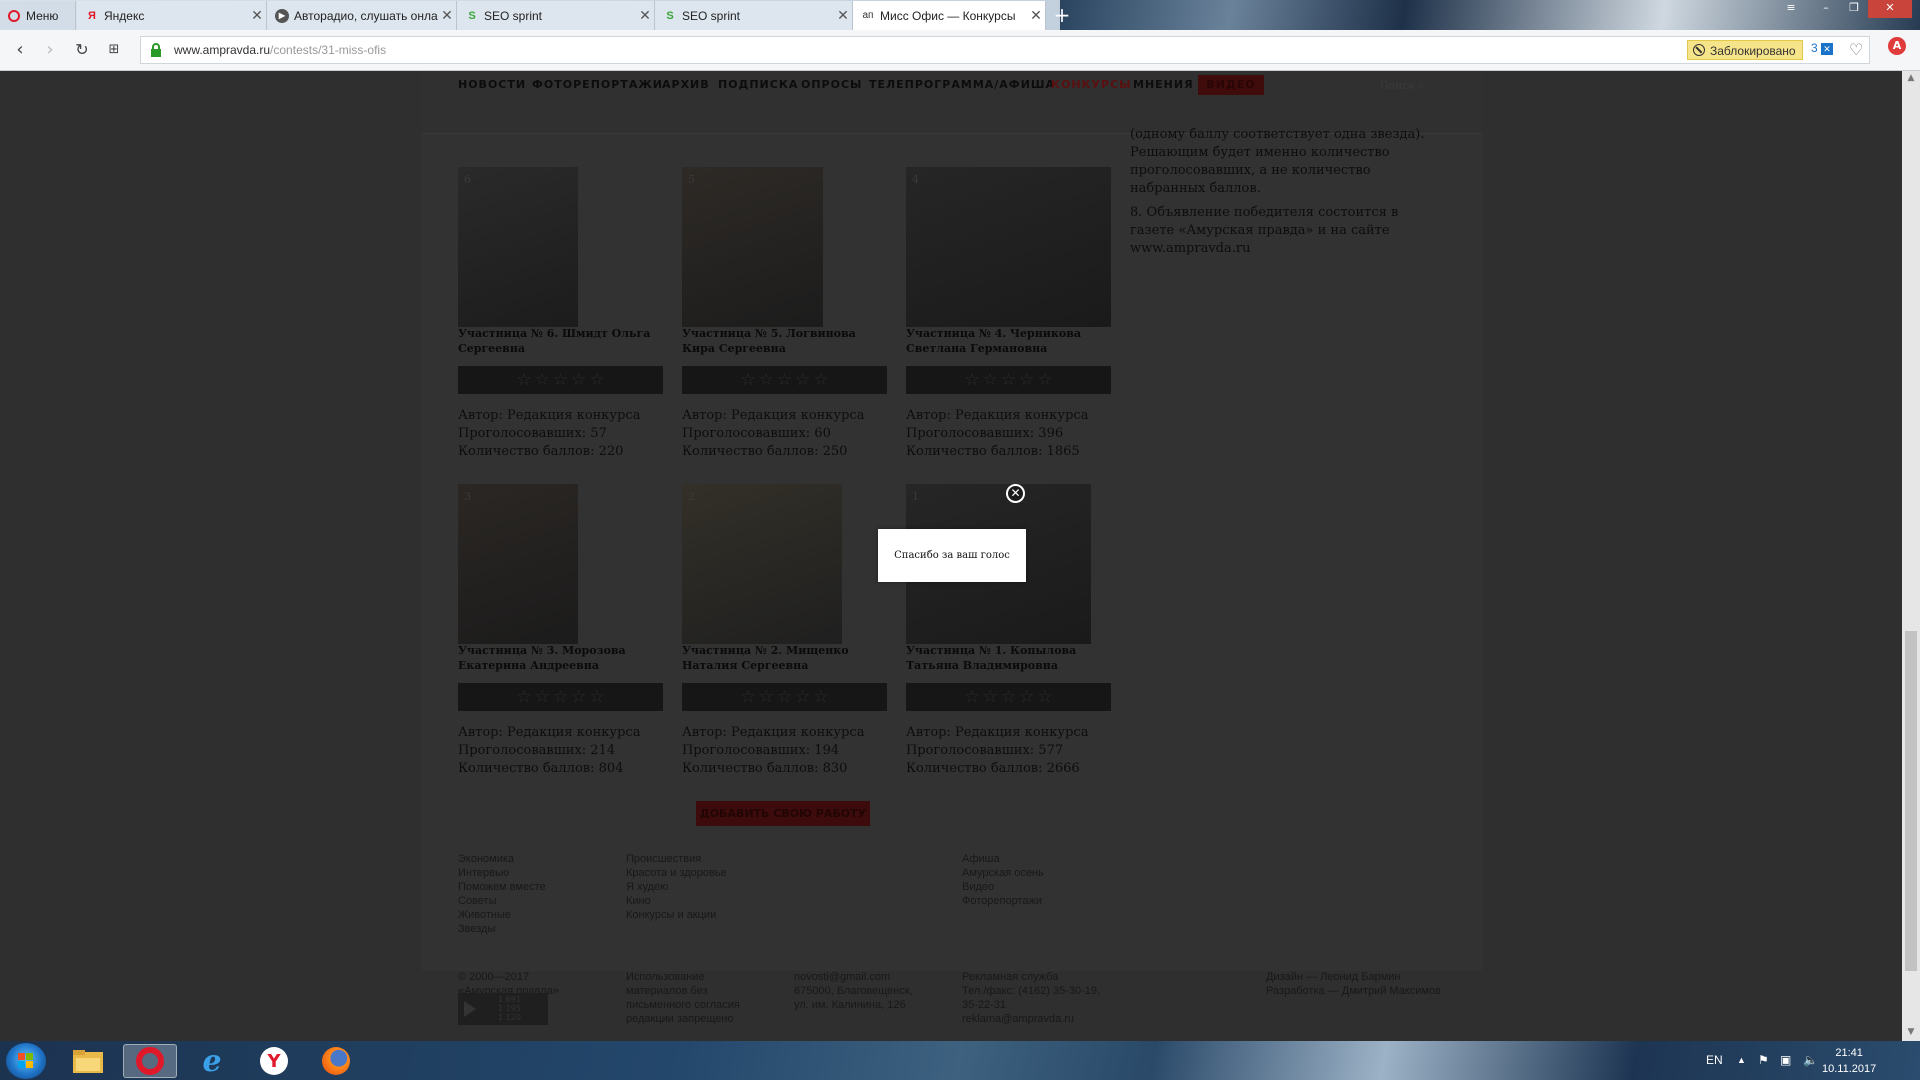 This screenshot has width=1920, height=1080. What do you see at coordinates (962, 84) in the screenshot?
I see `nav-item-tv: ТЕЛЕПРОГРАММА/АФИША` at bounding box center [962, 84].